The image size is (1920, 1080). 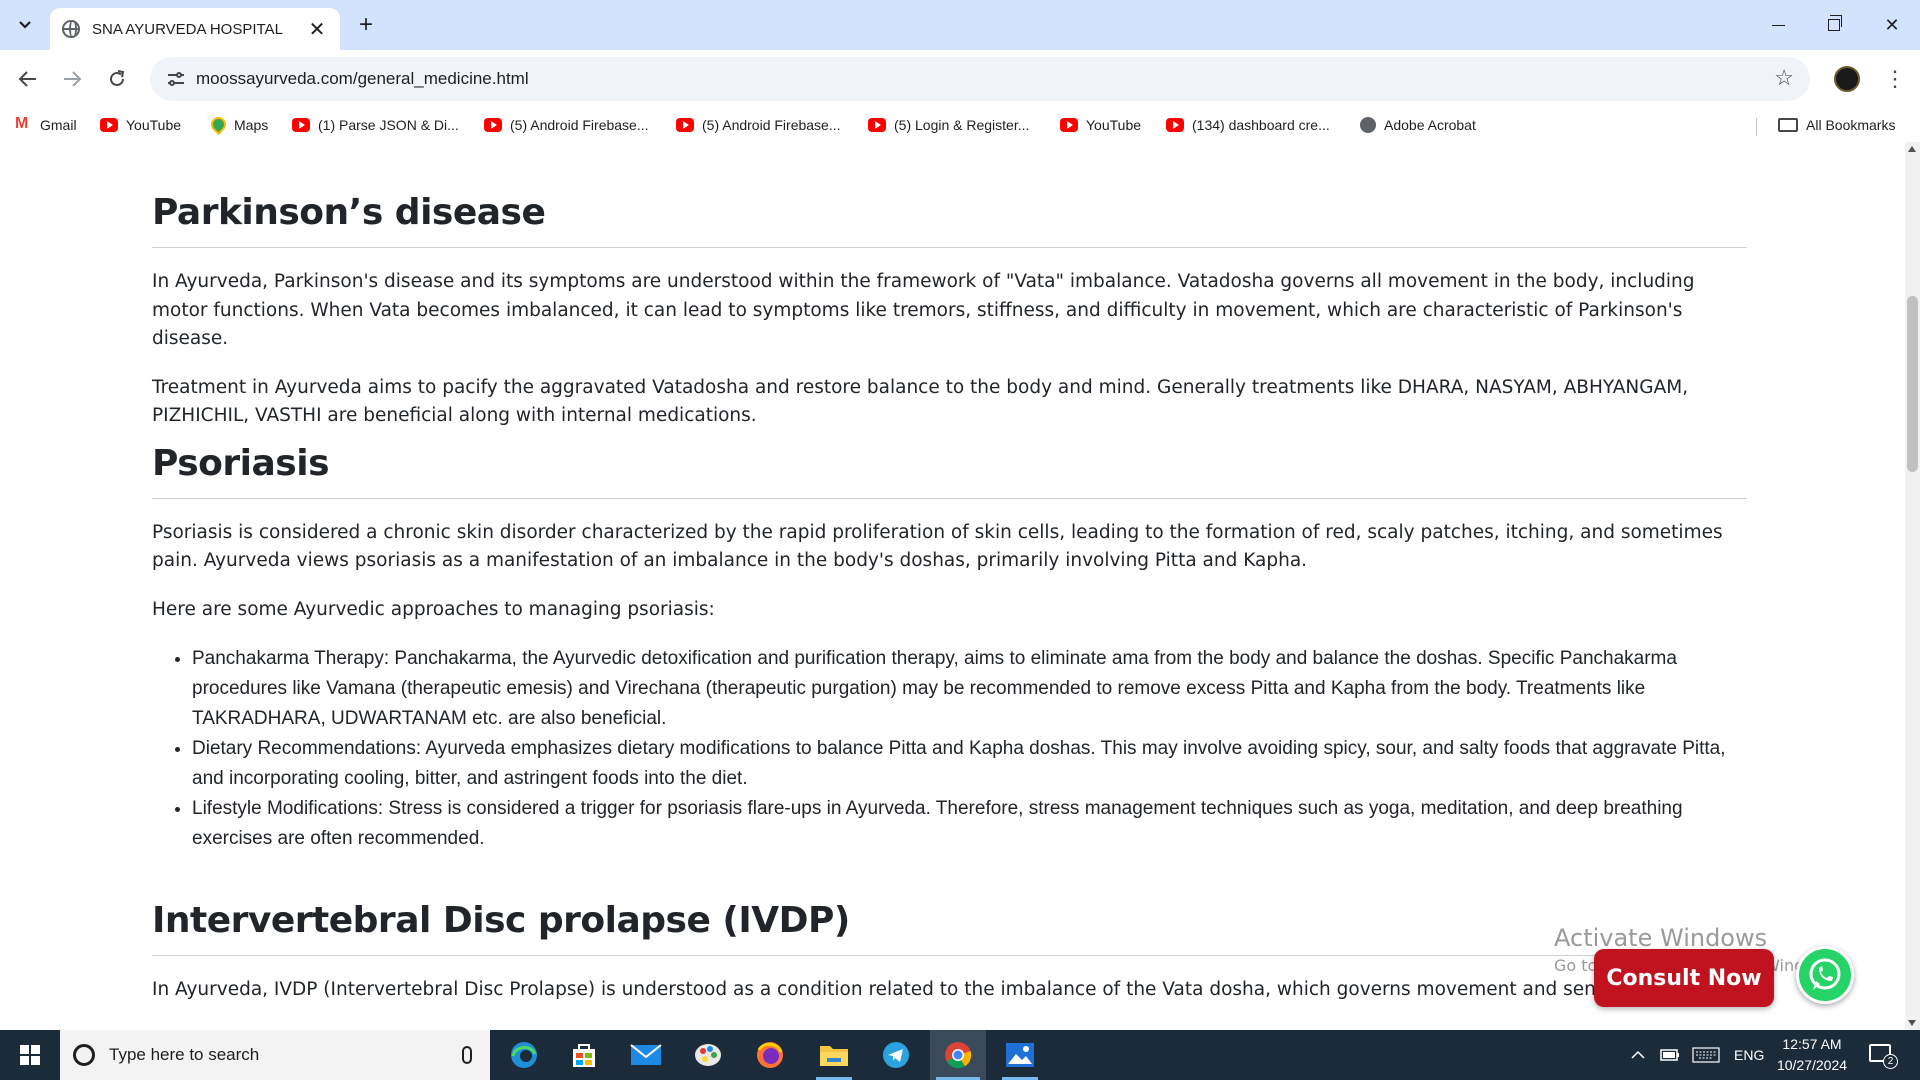 What do you see at coordinates (317, 29) in the screenshot?
I see `tab-close-icon: ✕` at bounding box center [317, 29].